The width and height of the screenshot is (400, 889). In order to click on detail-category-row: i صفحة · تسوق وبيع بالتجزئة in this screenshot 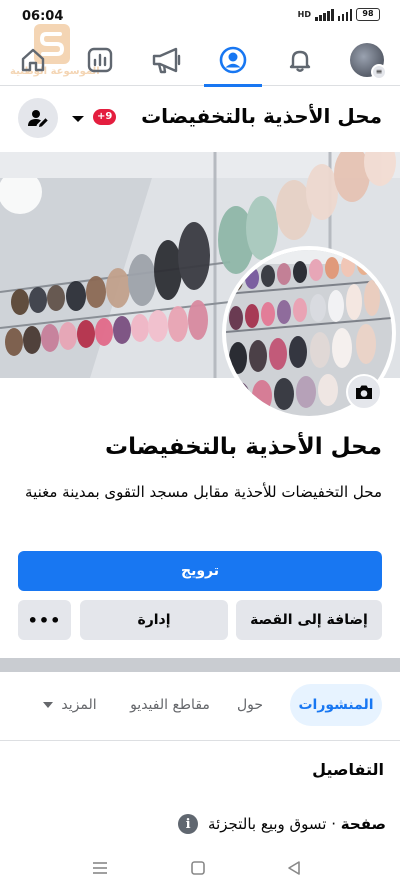, I will do `click(282, 824)`.